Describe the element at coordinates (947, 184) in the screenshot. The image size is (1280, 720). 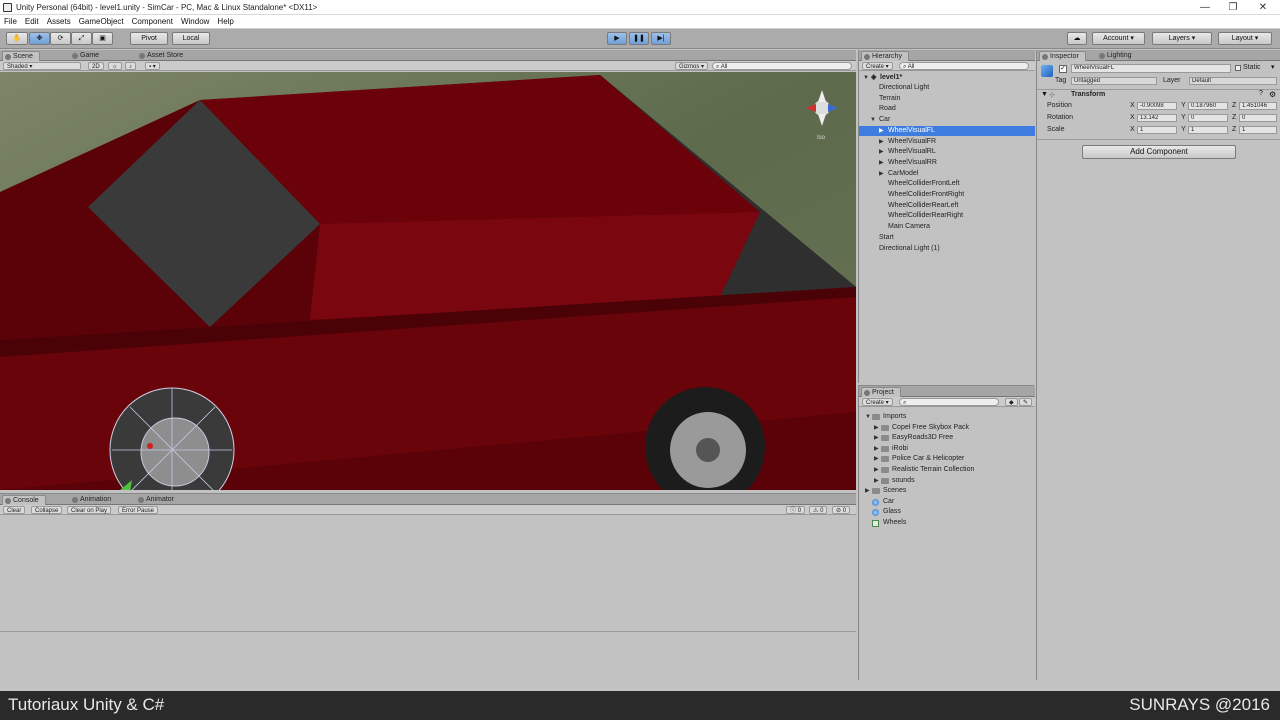
I see `hierarchy-item: WheelColliderFrontLeft` at that location.